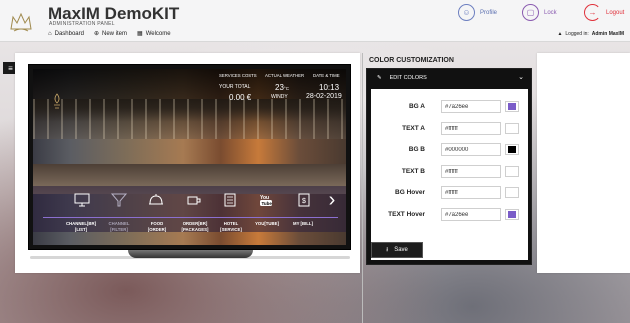  I want to click on brand-logo, so click(21, 21).